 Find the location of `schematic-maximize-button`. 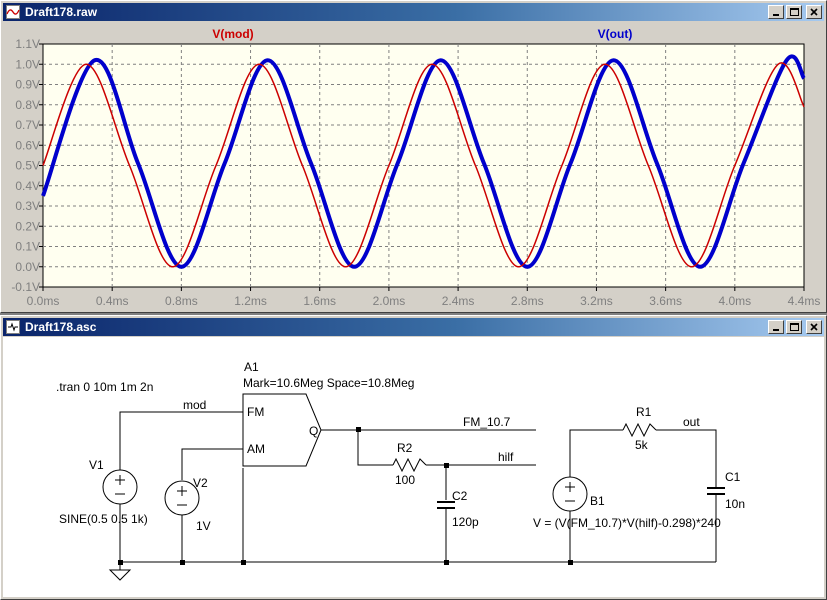

schematic-maximize-button is located at coordinates (794, 327).